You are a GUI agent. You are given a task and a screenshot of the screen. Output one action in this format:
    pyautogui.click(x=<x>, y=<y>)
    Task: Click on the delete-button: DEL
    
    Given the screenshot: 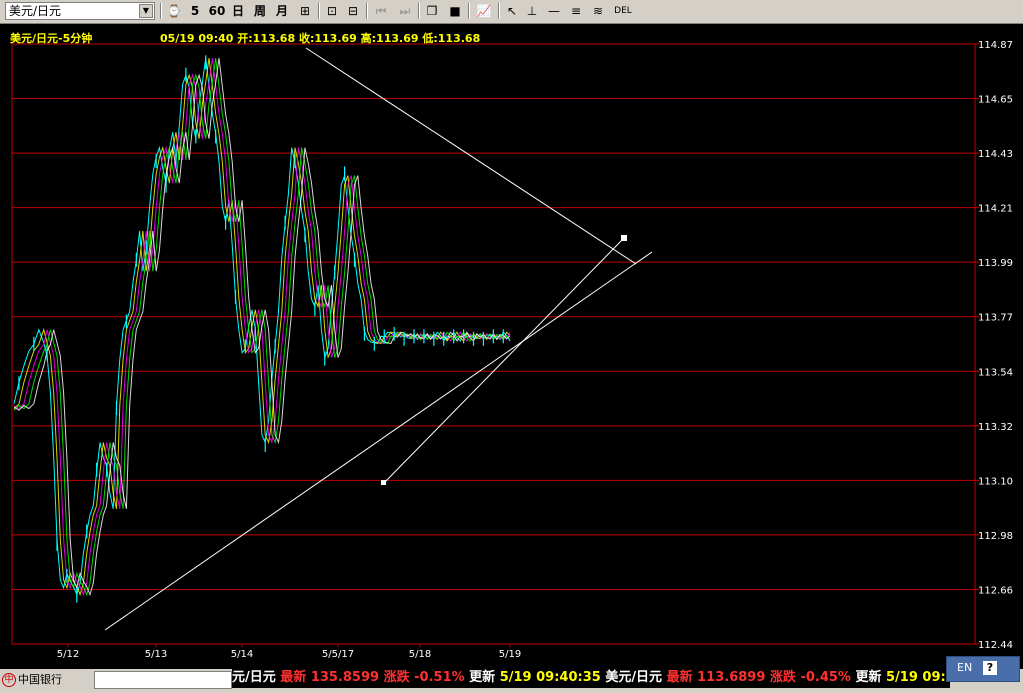 What is the action you would take?
    pyautogui.click(x=623, y=11)
    